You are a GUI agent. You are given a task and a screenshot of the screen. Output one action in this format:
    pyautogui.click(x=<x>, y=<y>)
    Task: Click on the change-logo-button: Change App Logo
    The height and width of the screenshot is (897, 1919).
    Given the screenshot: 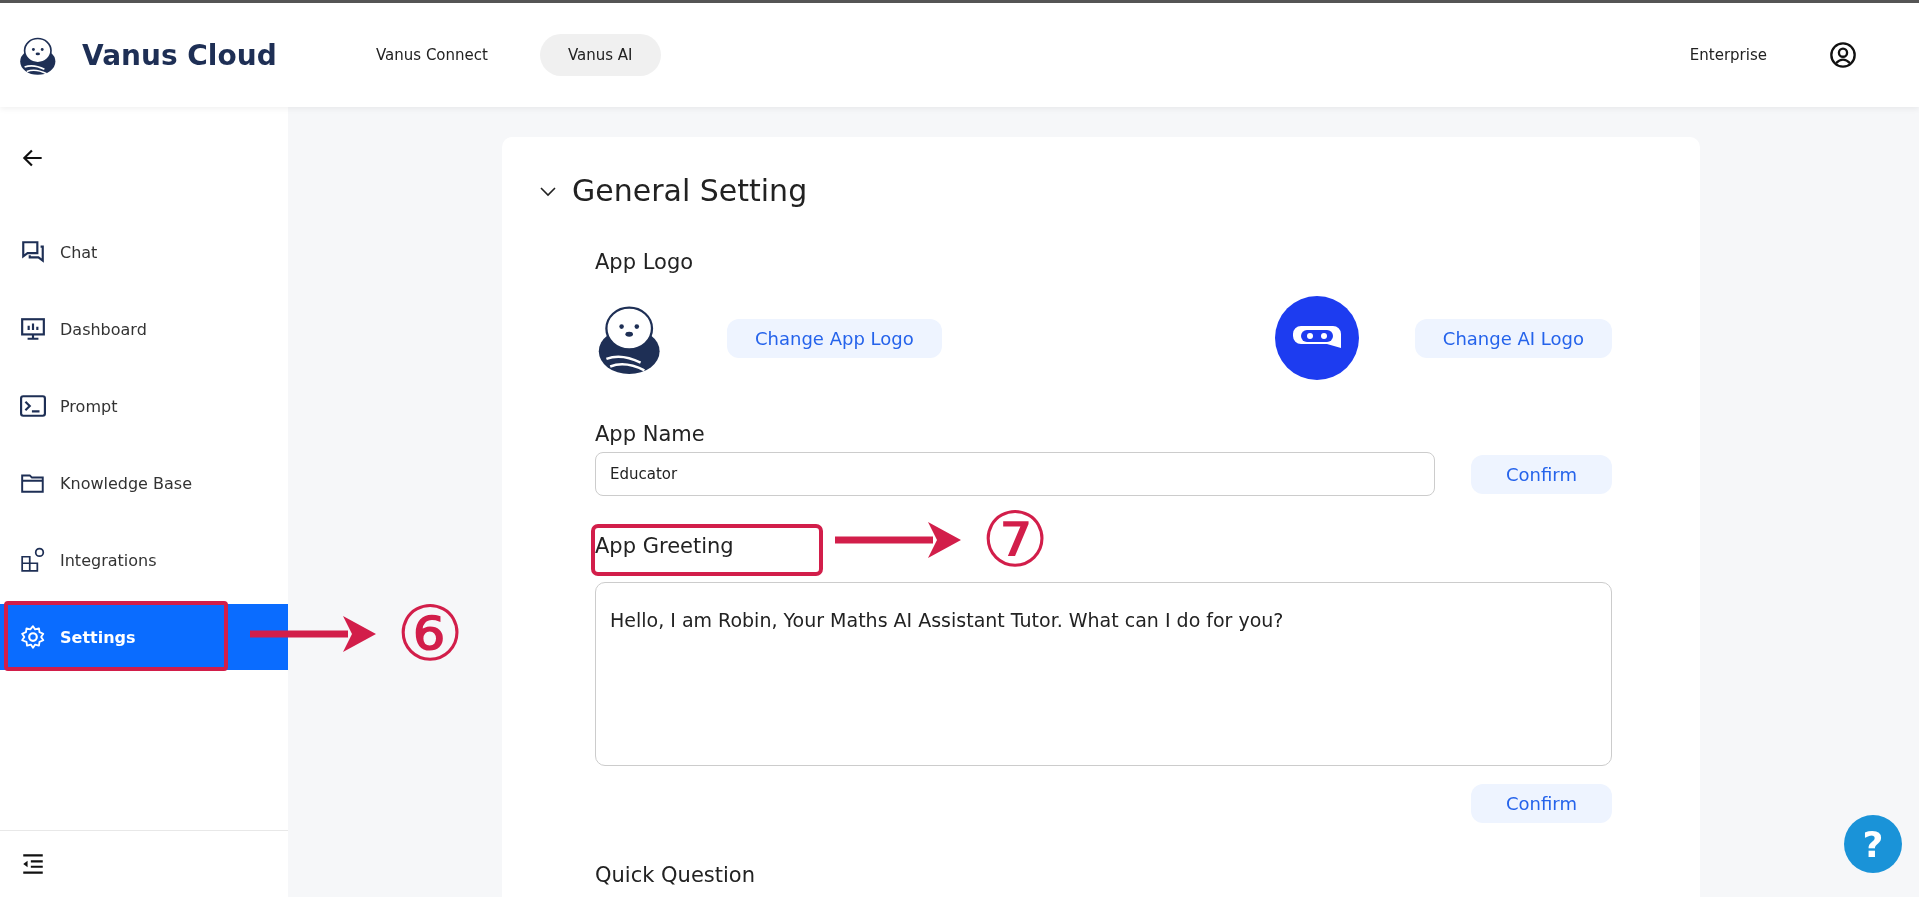 What is the action you would take?
    pyautogui.click(x=834, y=338)
    